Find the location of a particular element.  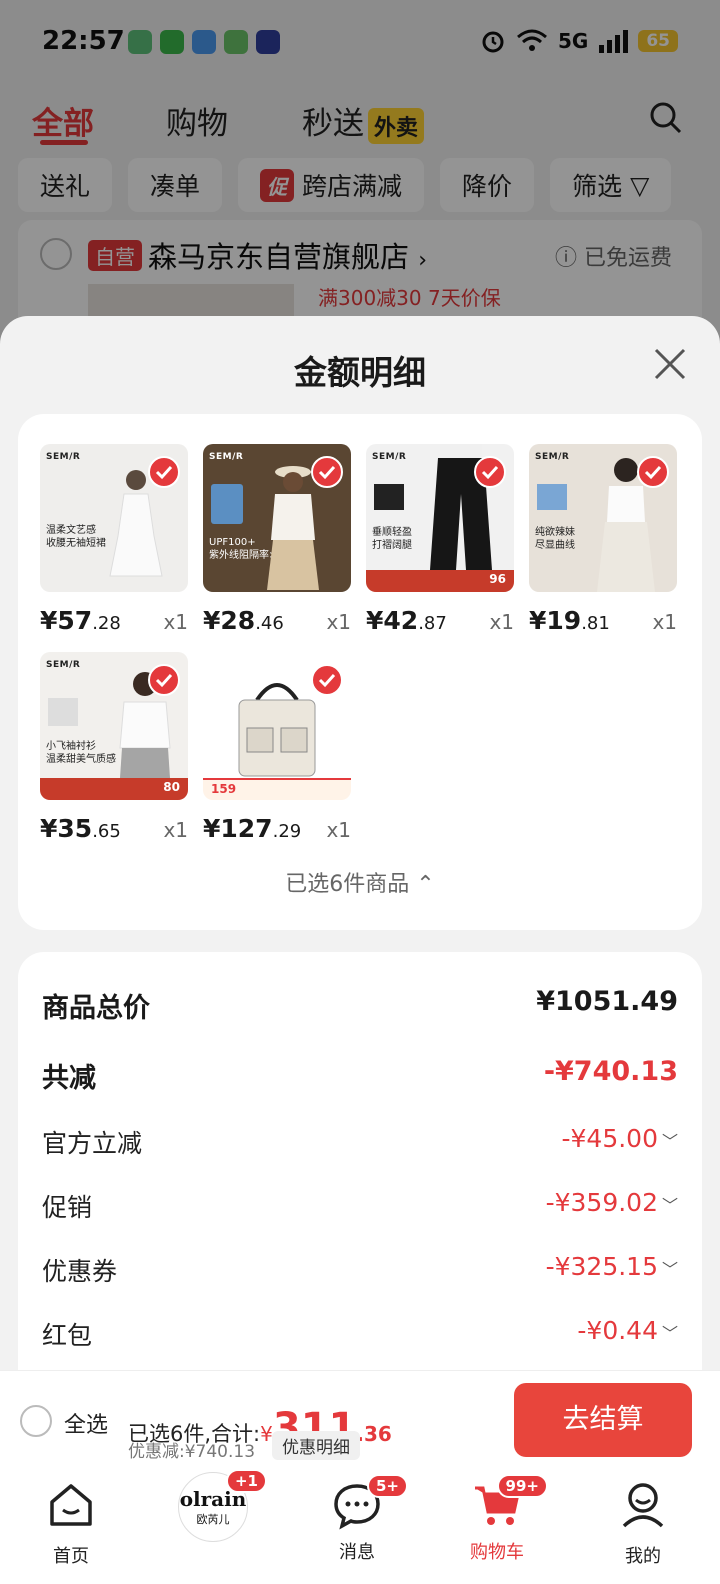

total-dec: .36 is located at coordinates (374, 1434).